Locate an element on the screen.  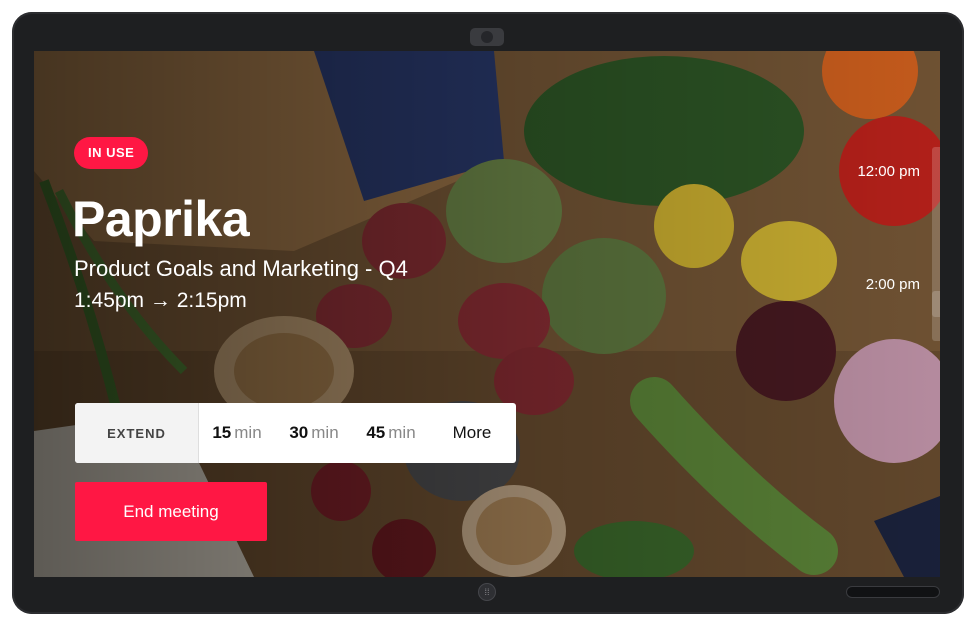
timeline-label: 12:00 pm is located at coordinates (888, 171).